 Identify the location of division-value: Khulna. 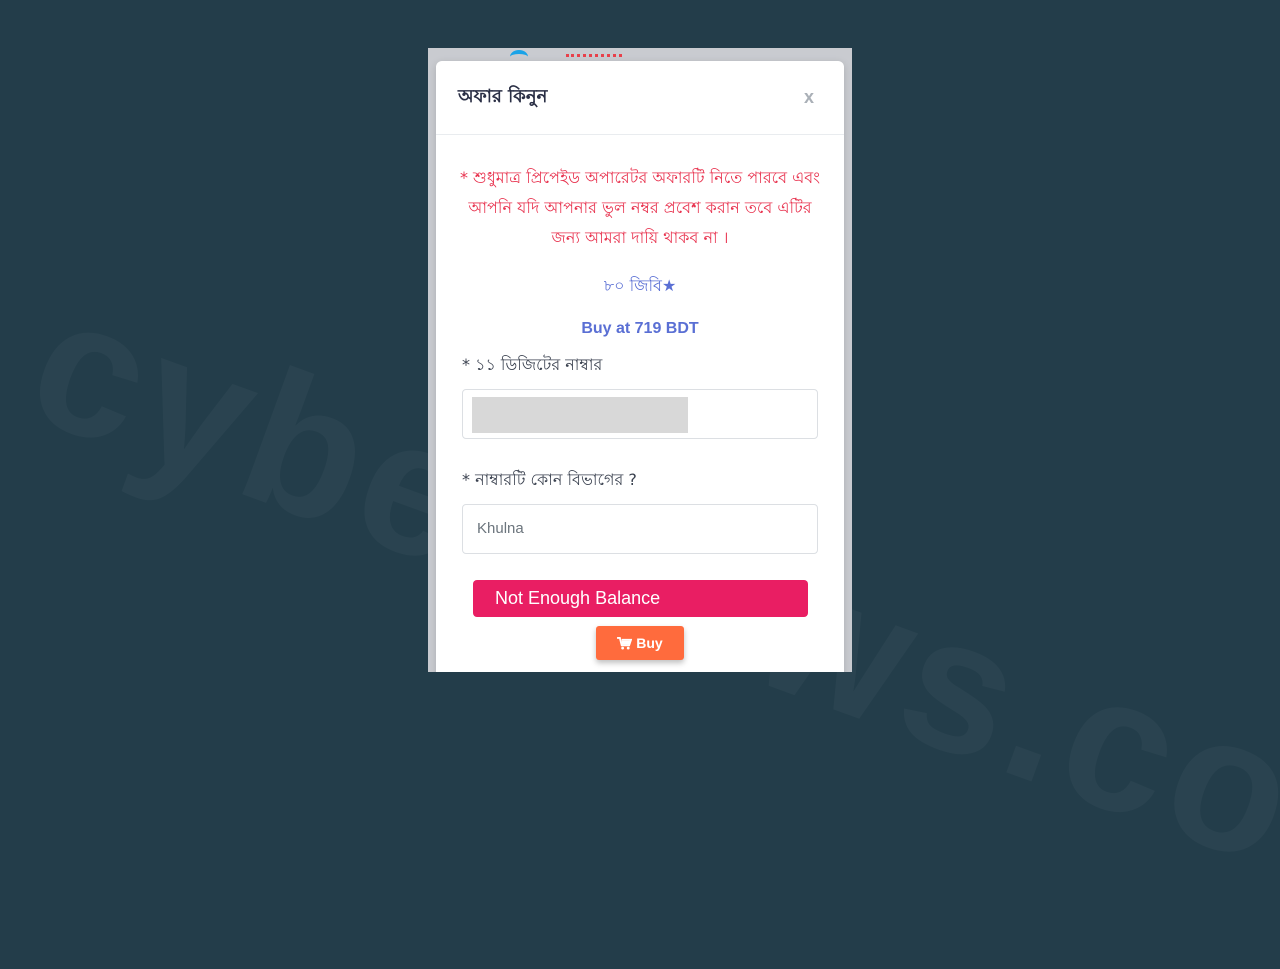
(500, 528).